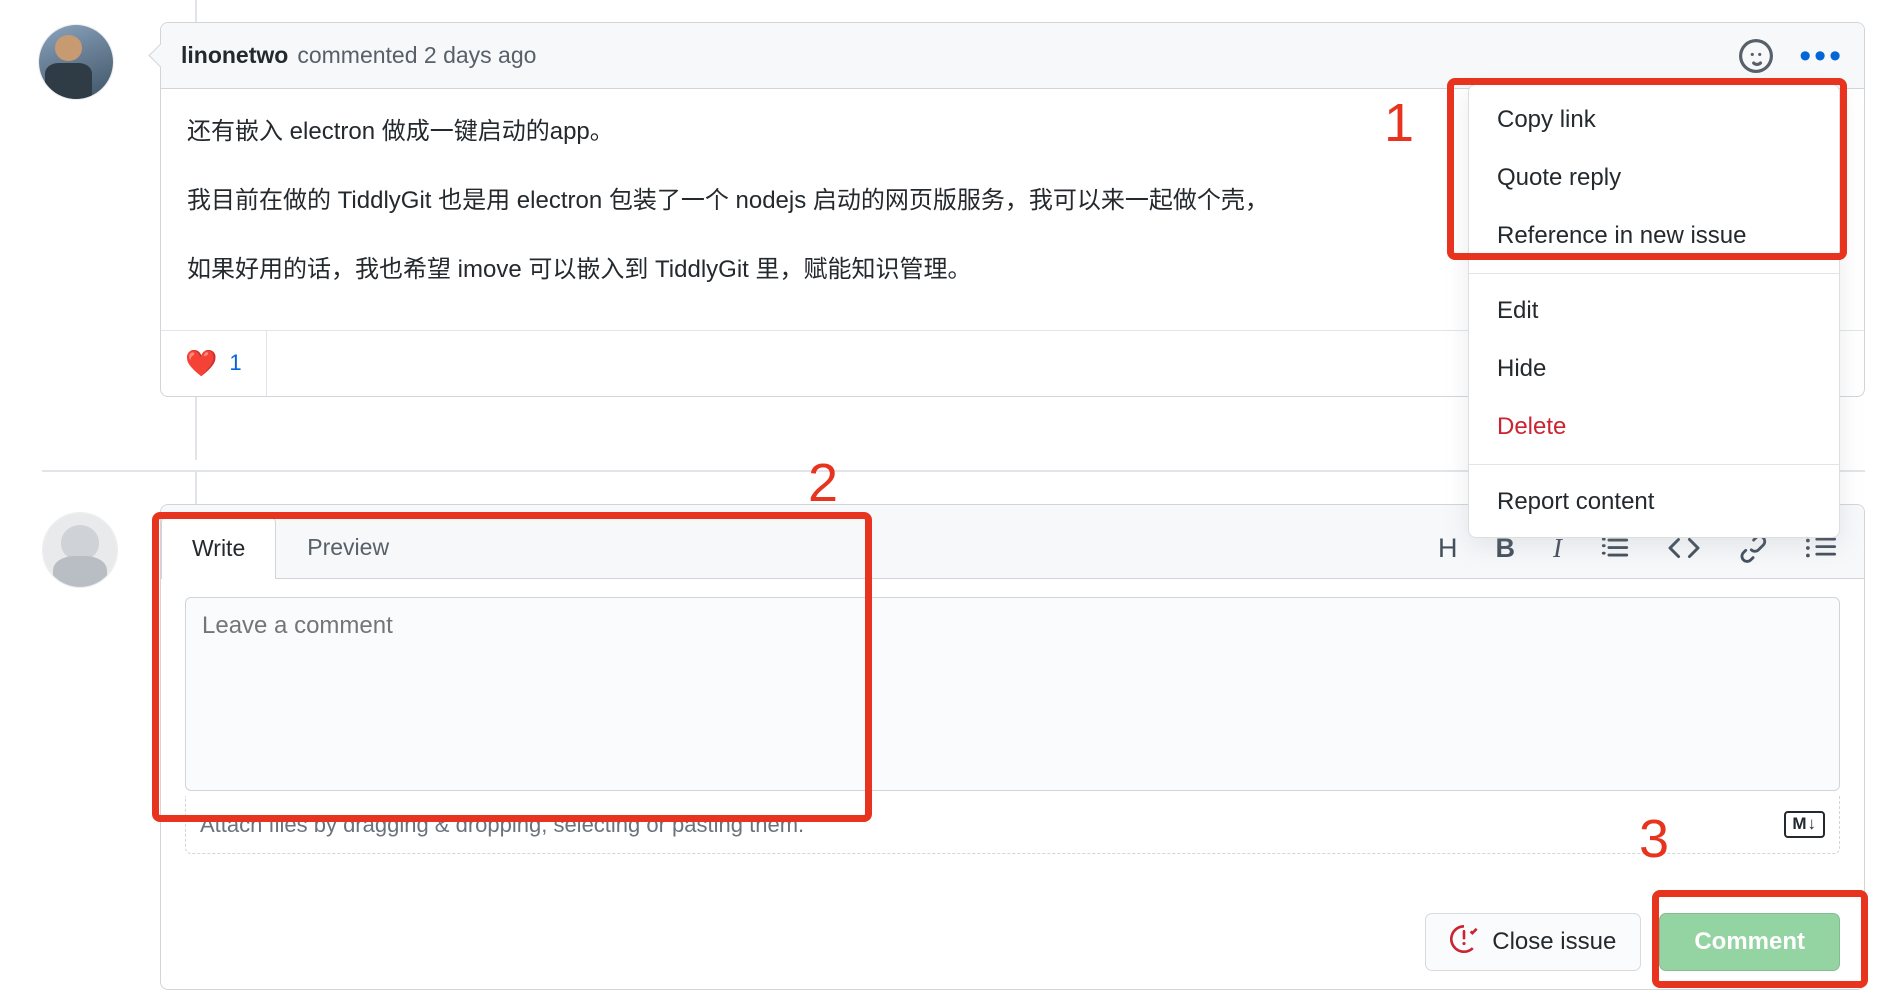  I want to click on comment-header-actions: •••, so click(1791, 55).